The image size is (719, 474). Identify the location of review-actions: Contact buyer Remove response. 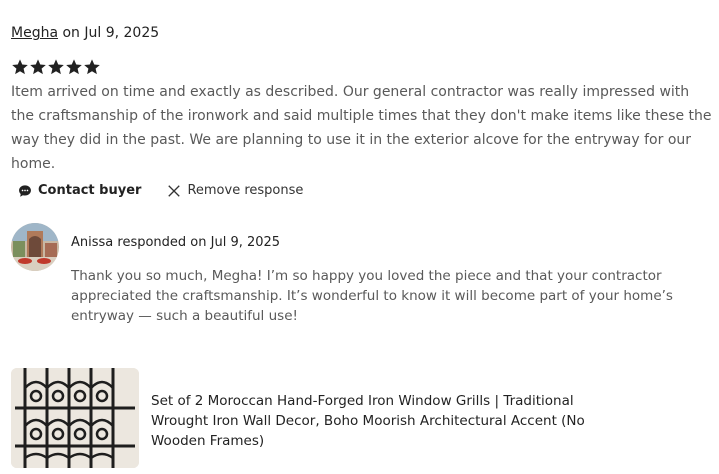
(160, 190).